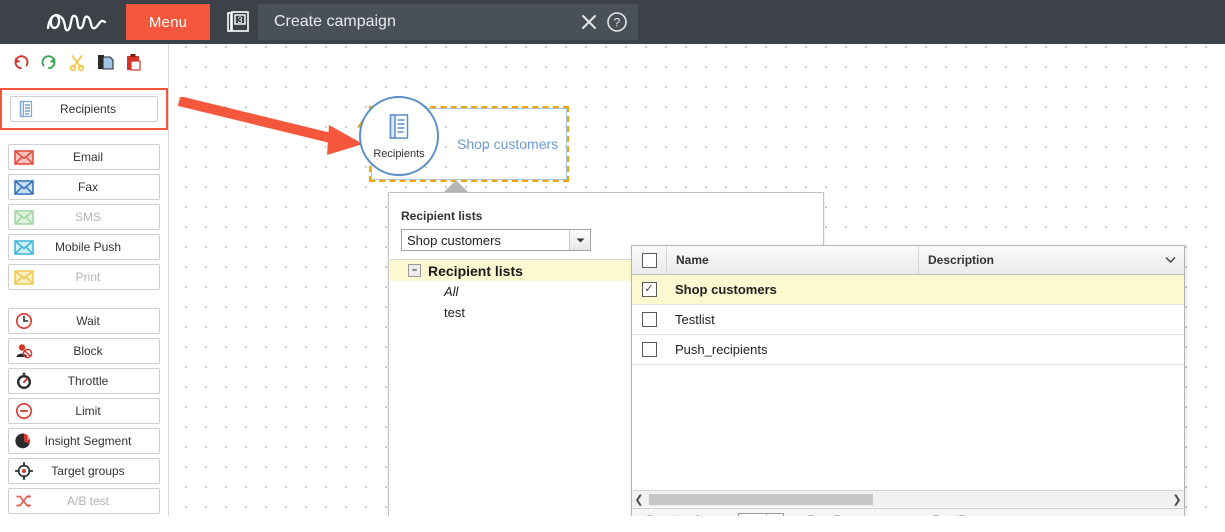 Image resolution: width=1225 pixels, height=532 pixels. I want to click on search-icon, so click(651, 514).